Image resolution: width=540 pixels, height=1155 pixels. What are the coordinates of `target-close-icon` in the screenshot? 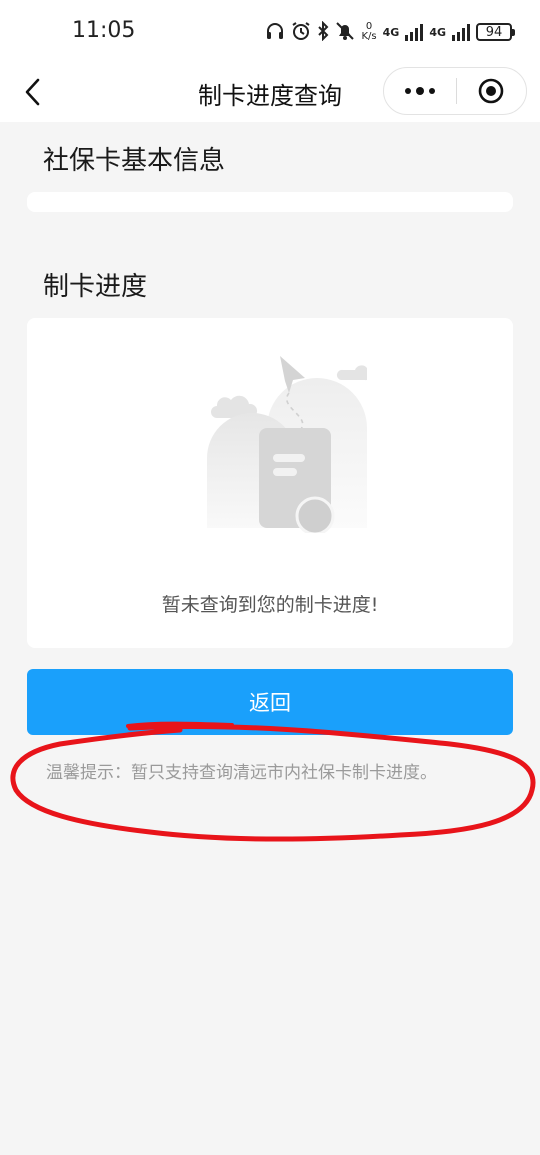 It's located at (491, 91).